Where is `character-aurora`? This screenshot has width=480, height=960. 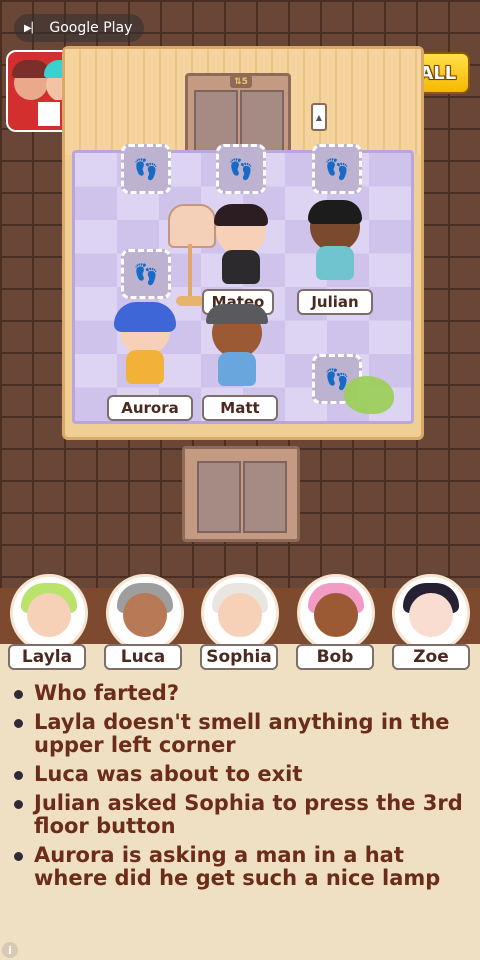 character-aurora is located at coordinates (145, 345).